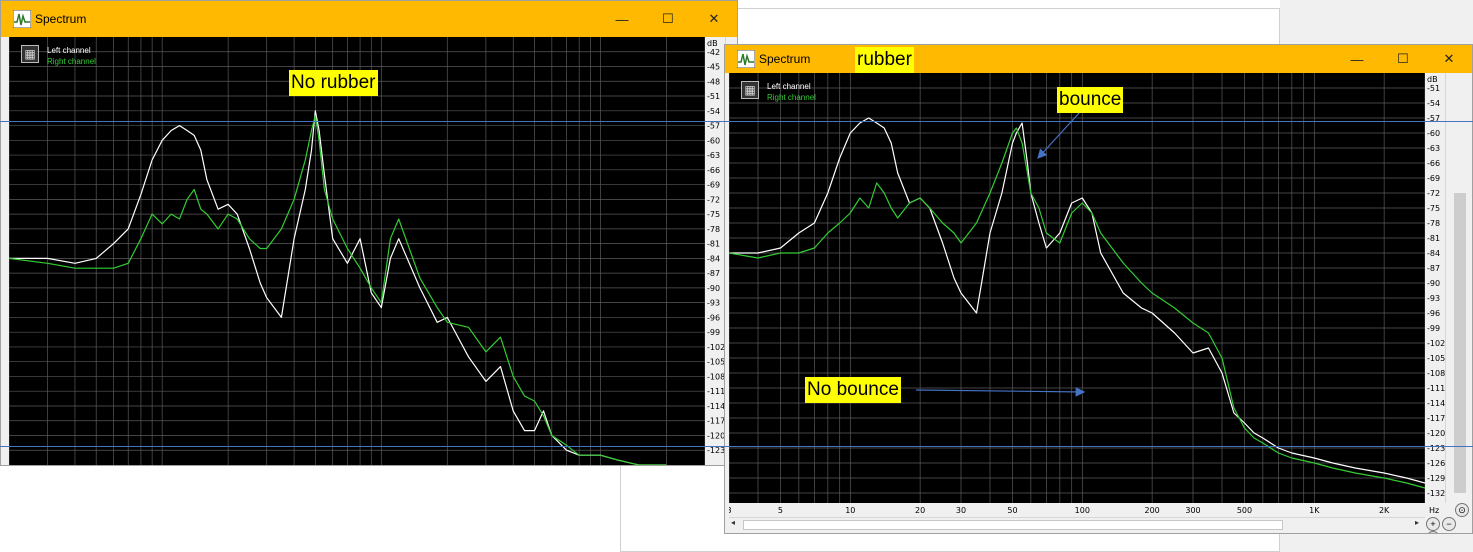  I want to click on y-tick-label: -123, so click(716, 450).